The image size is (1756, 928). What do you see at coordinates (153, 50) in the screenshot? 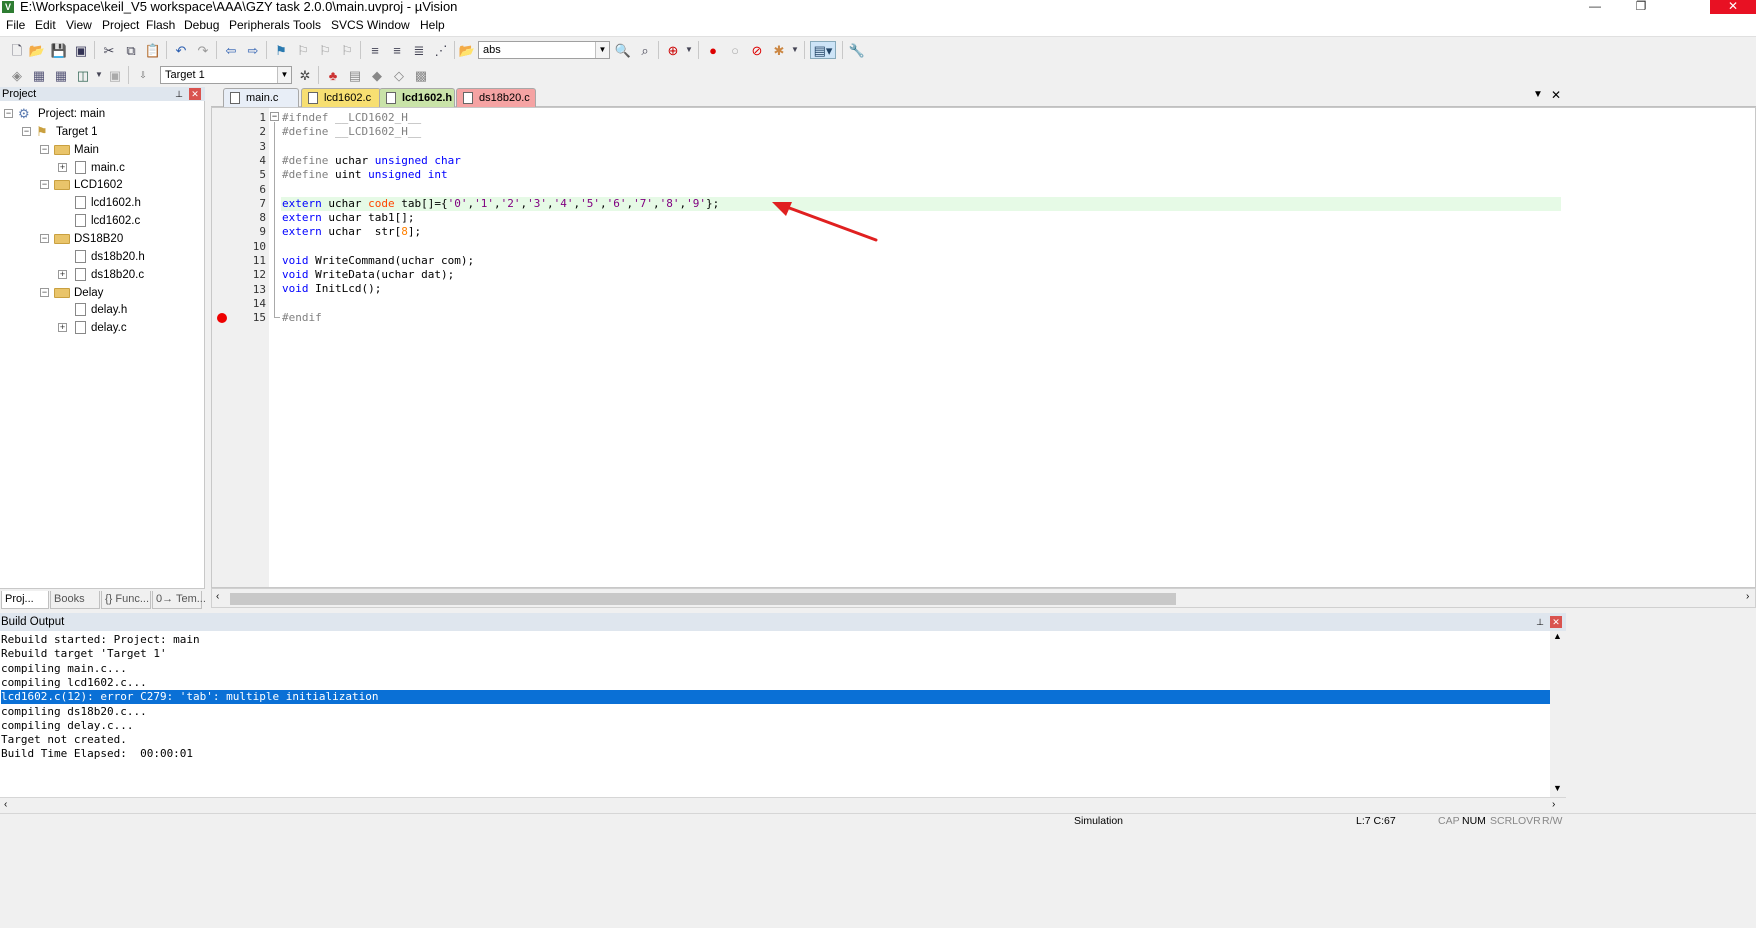
I see `paste-icon: 📋` at bounding box center [153, 50].